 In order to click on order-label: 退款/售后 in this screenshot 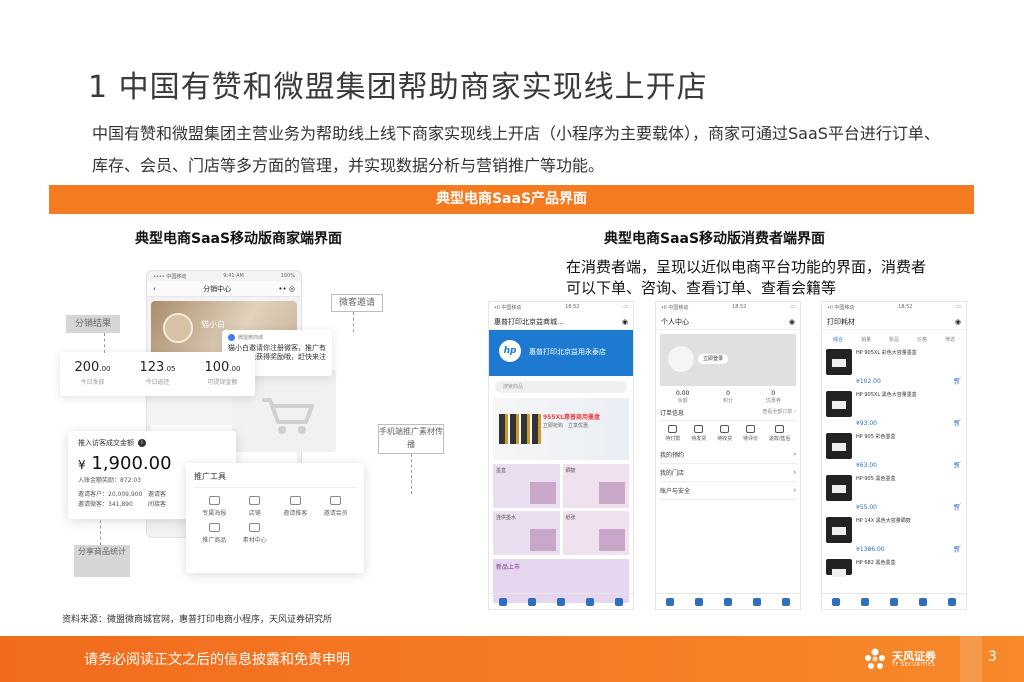, I will do `click(779, 439)`.